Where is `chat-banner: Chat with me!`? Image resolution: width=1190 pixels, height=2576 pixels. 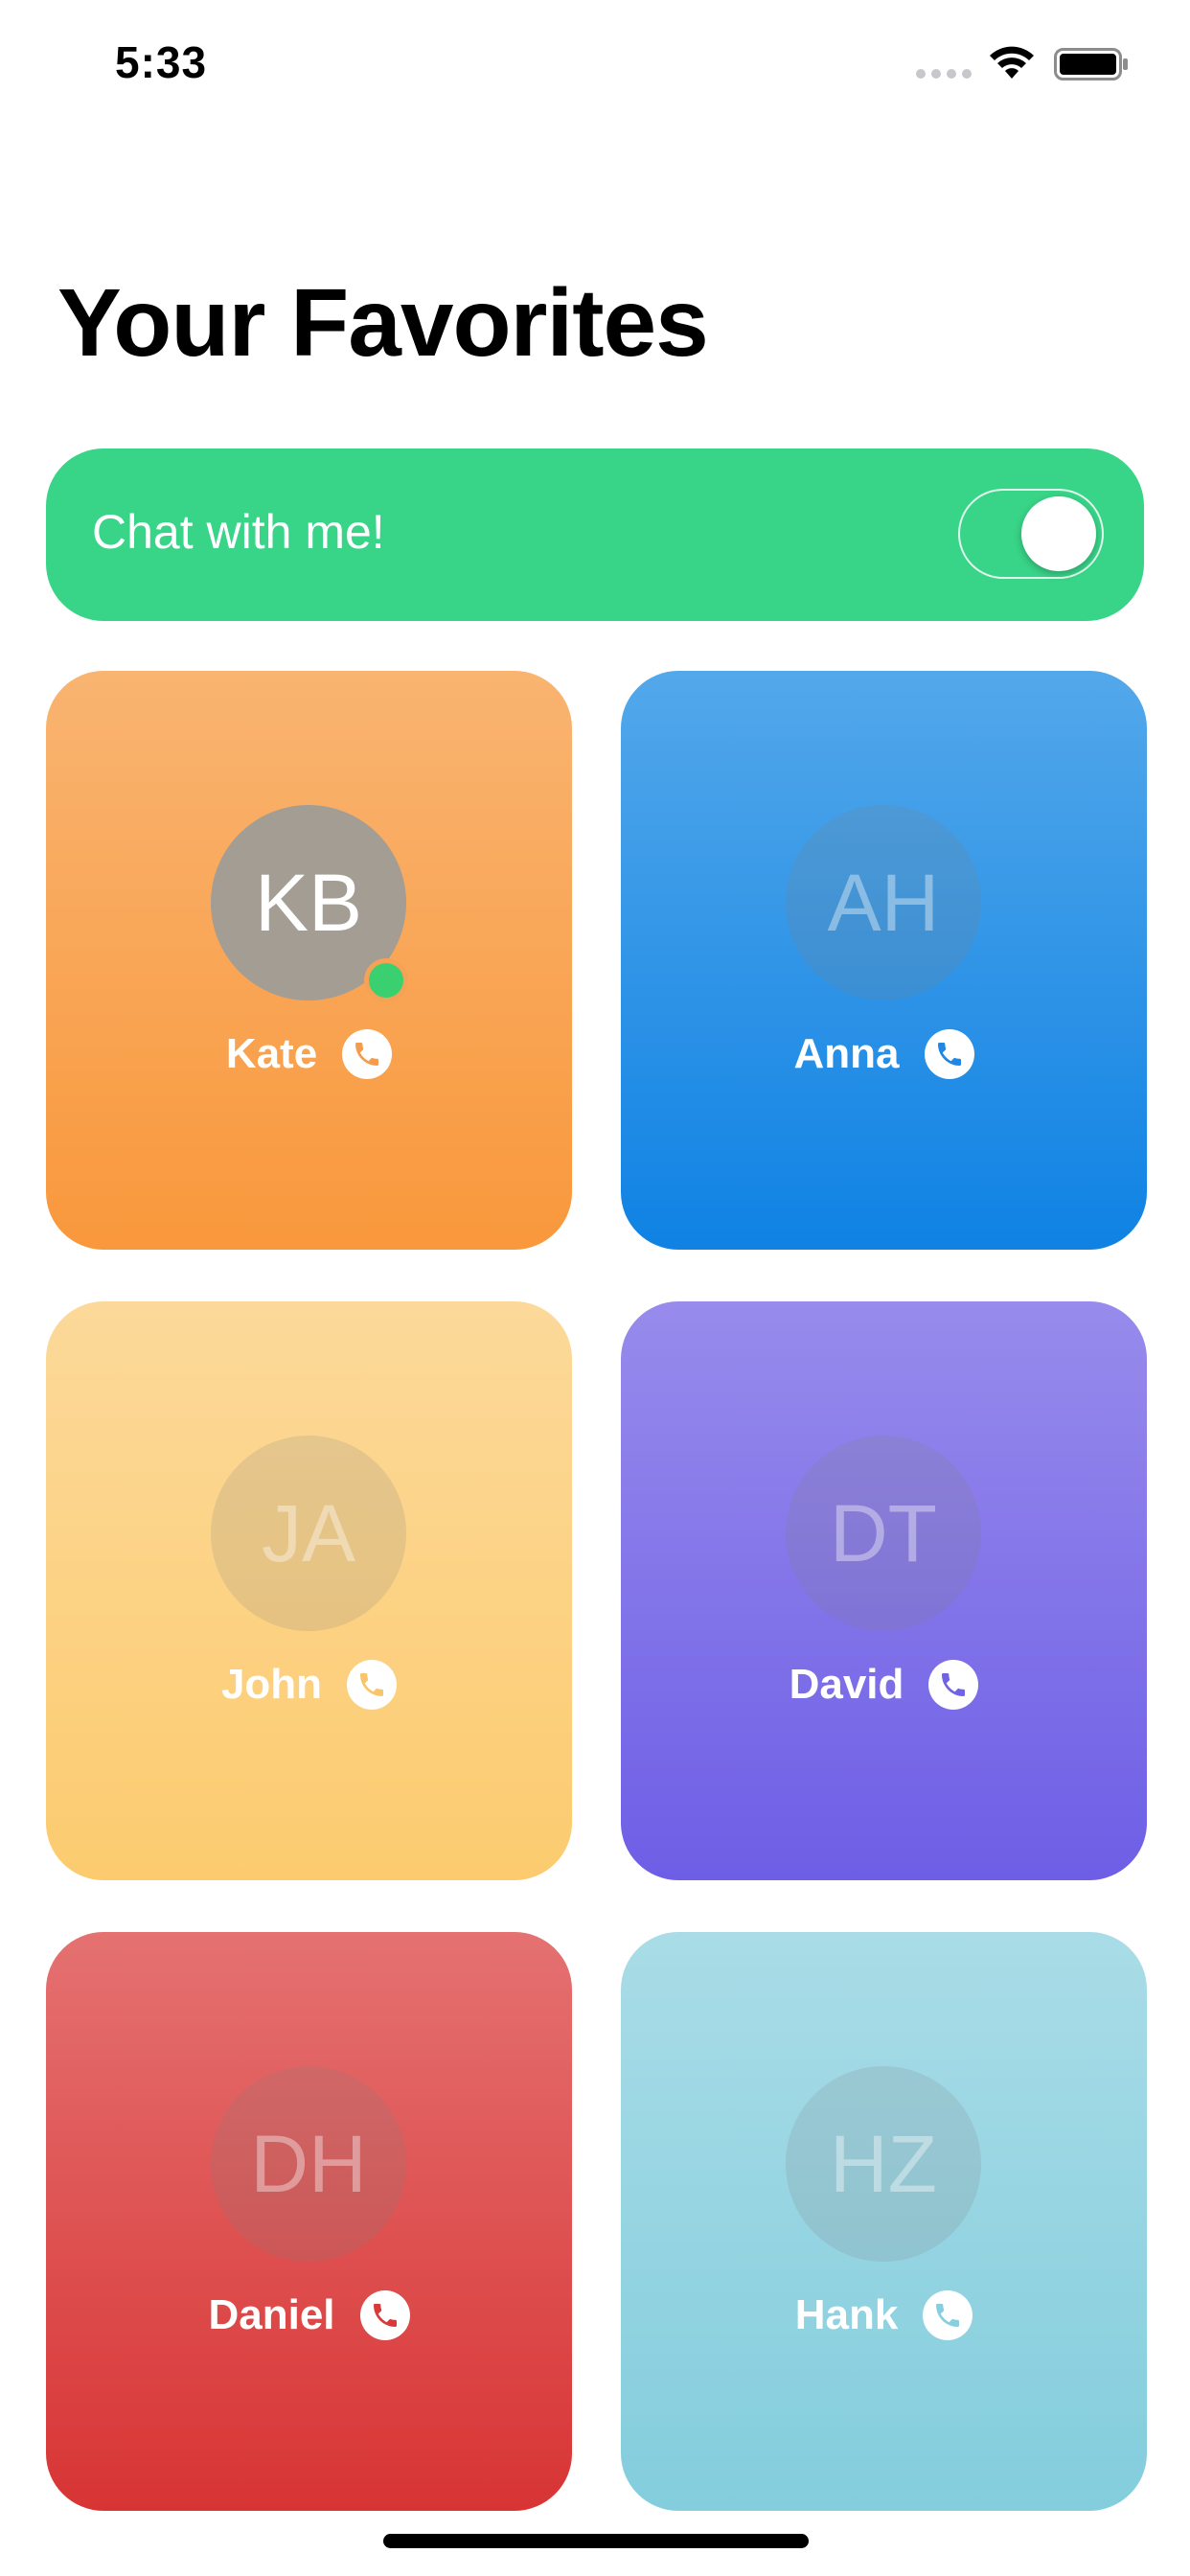 chat-banner: Chat with me! is located at coordinates (595, 534).